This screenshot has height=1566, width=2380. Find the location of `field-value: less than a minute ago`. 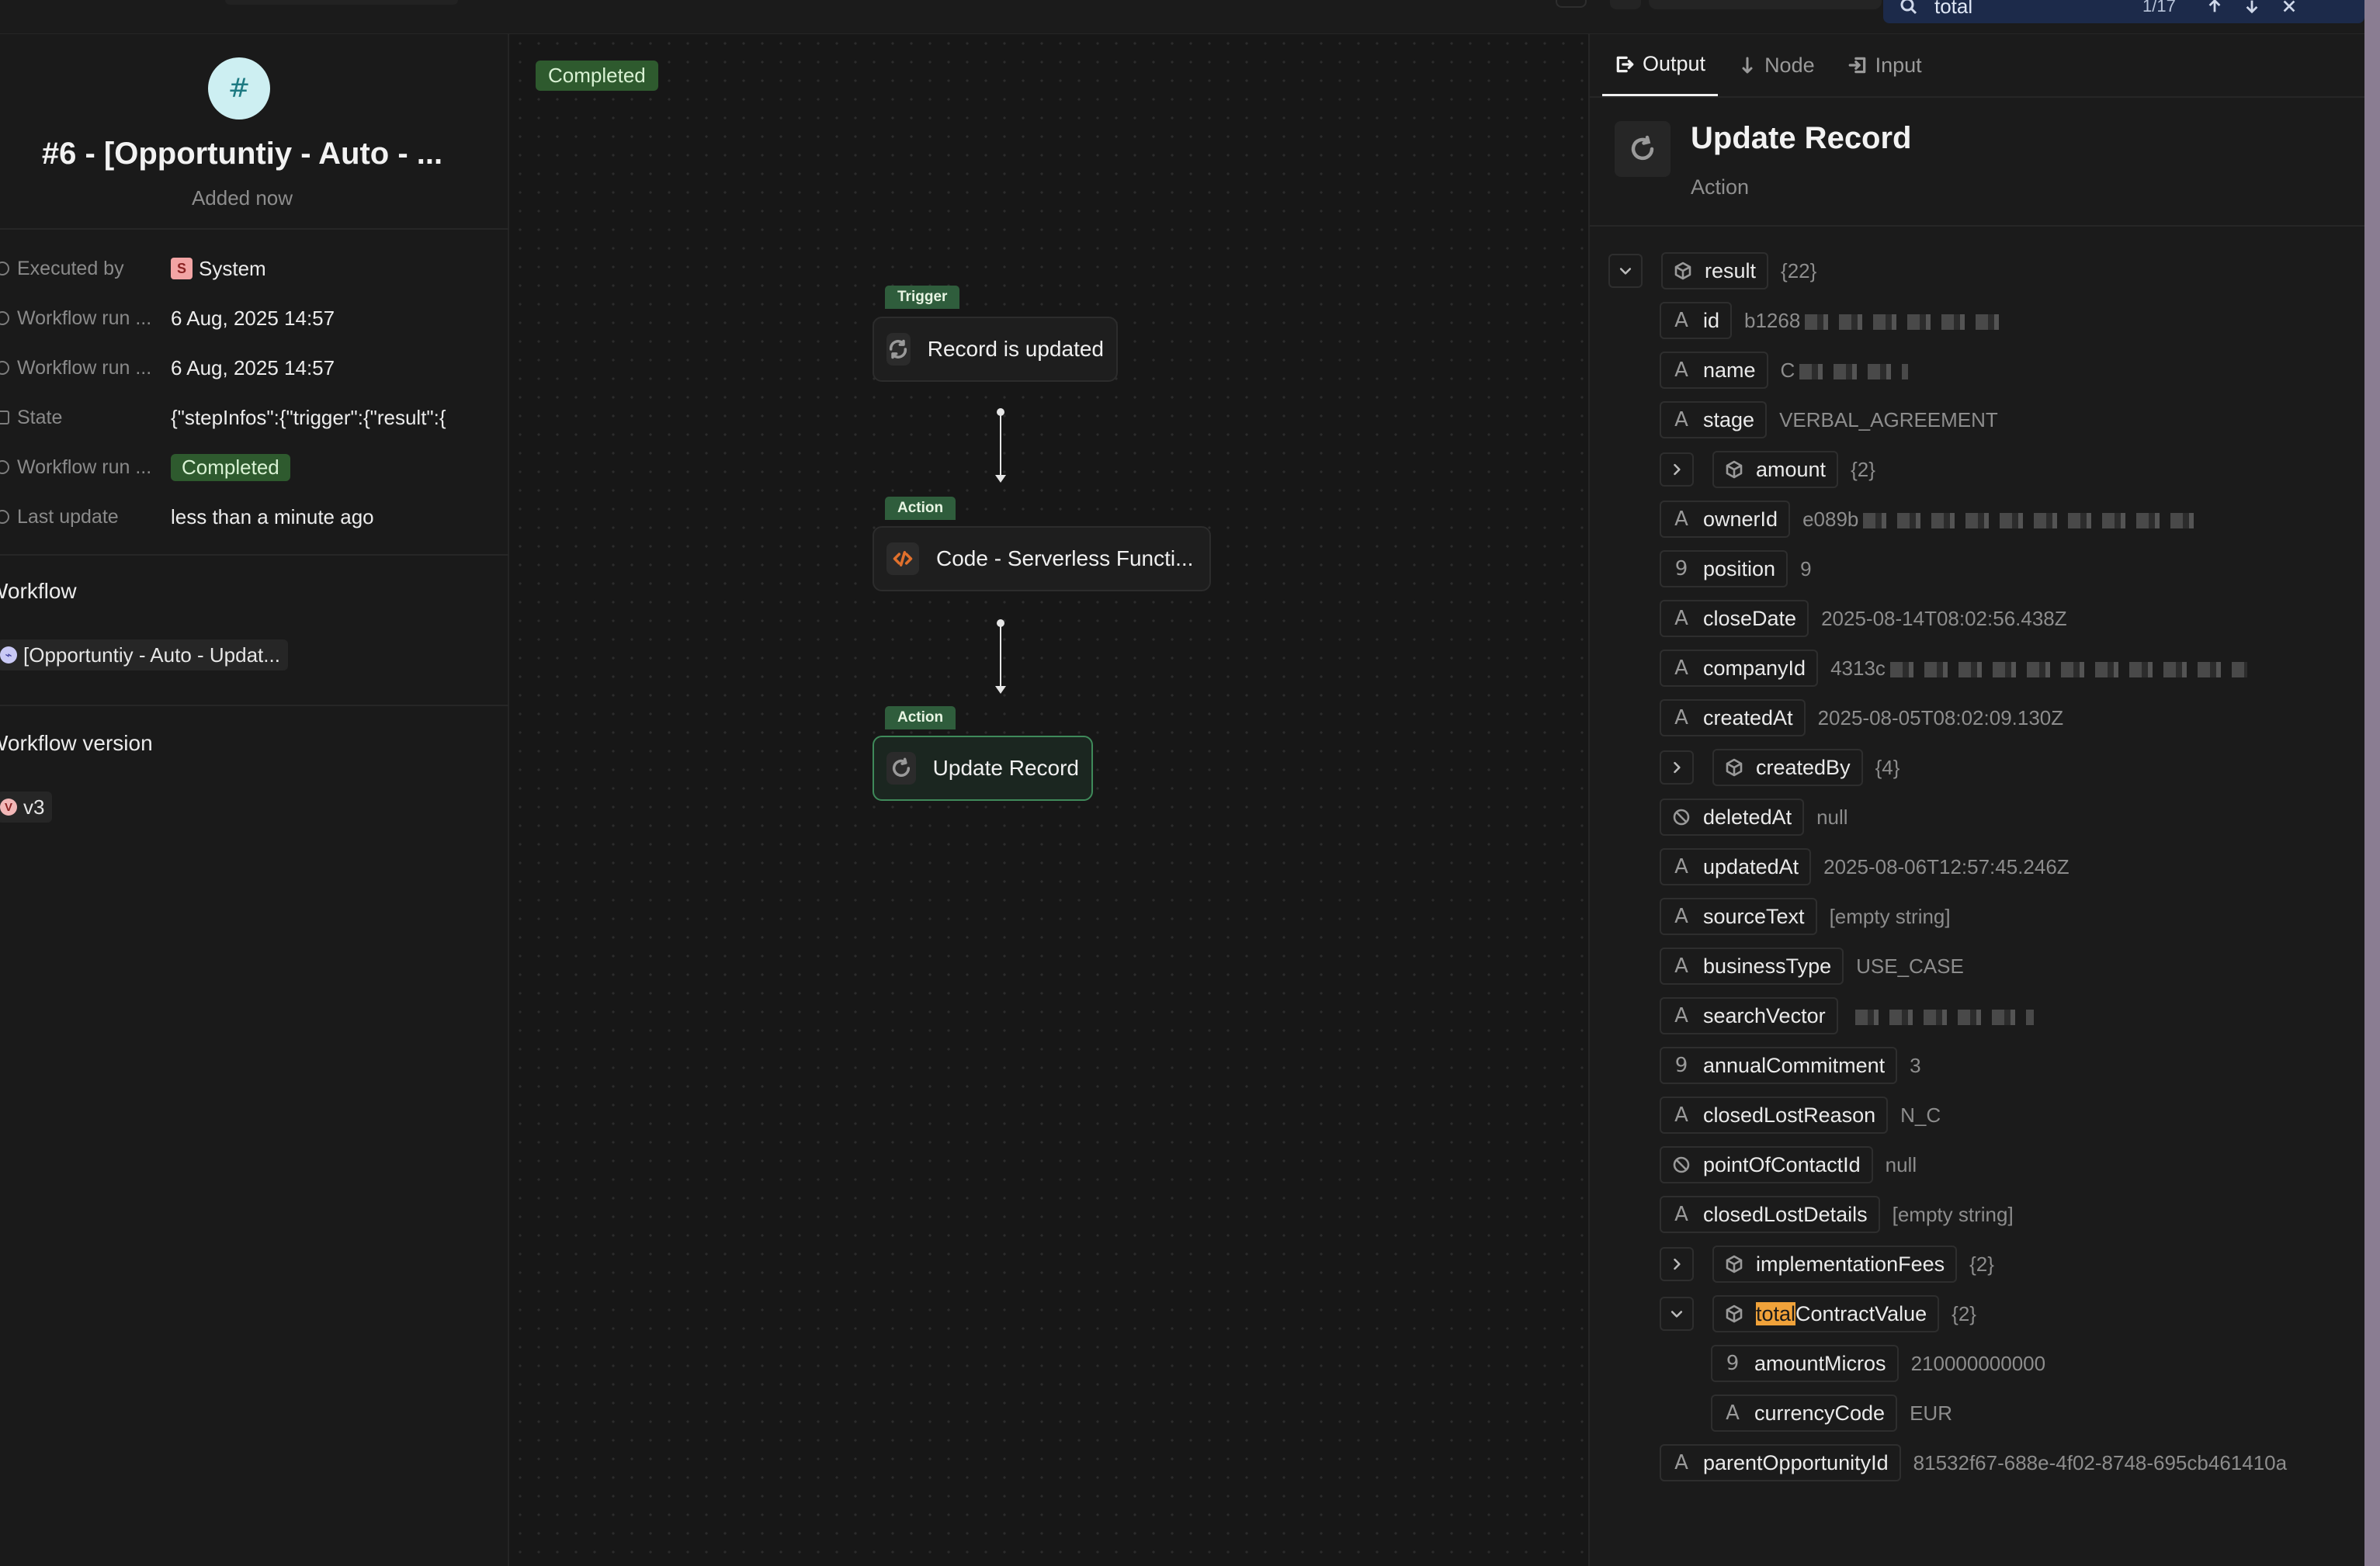

field-value: less than a minute ago is located at coordinates (272, 516).